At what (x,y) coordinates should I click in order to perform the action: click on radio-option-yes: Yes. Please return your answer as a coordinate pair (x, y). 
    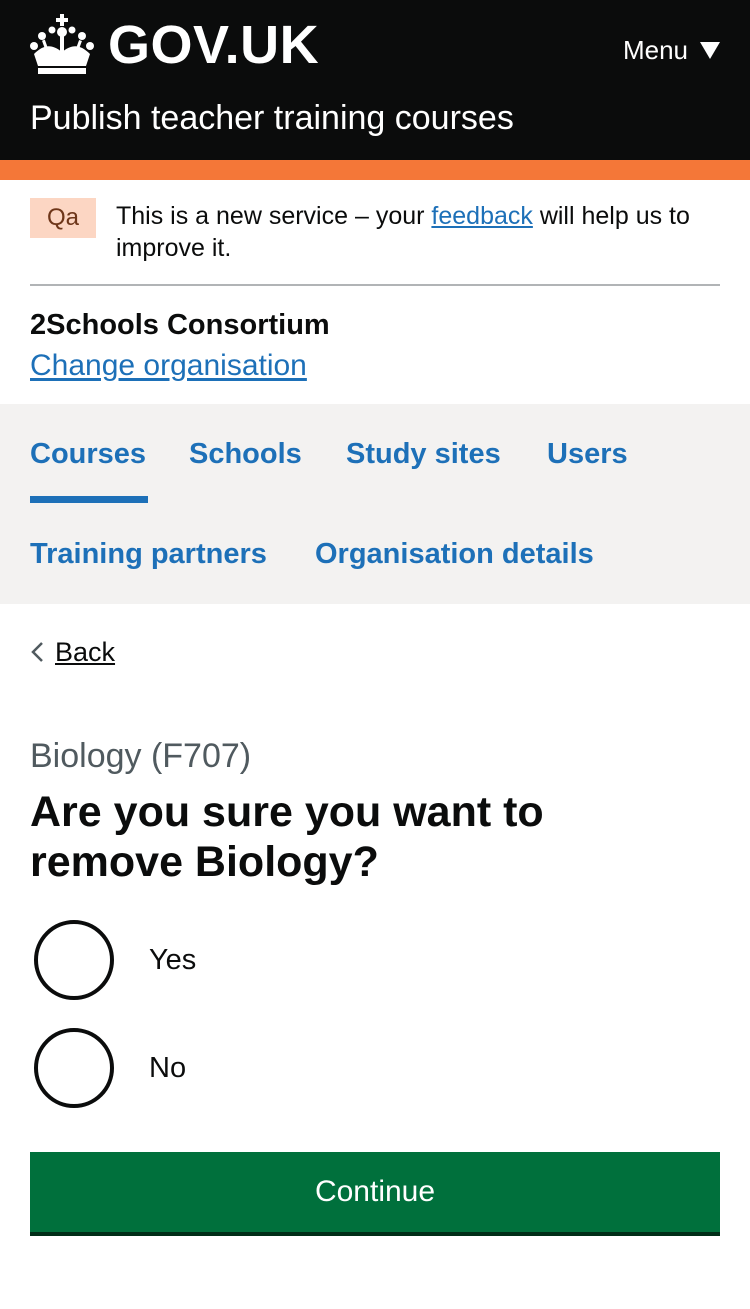
    Looking at the image, I should click on (230, 960).